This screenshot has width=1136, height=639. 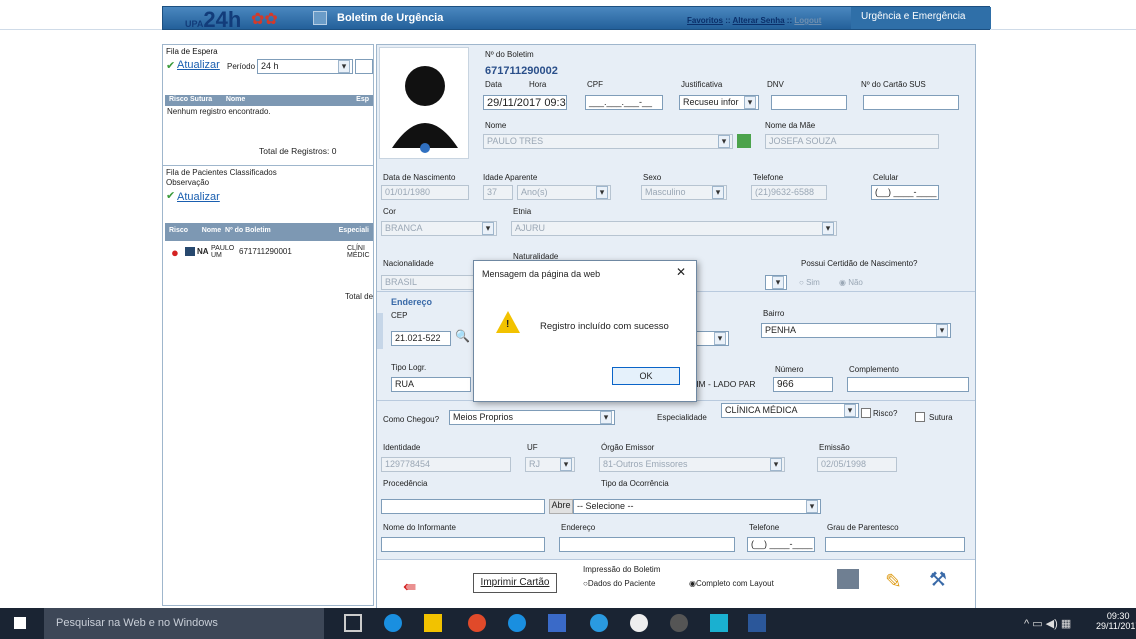 I want to click on back-arrow-icon: ⇚, so click(x=409, y=587).